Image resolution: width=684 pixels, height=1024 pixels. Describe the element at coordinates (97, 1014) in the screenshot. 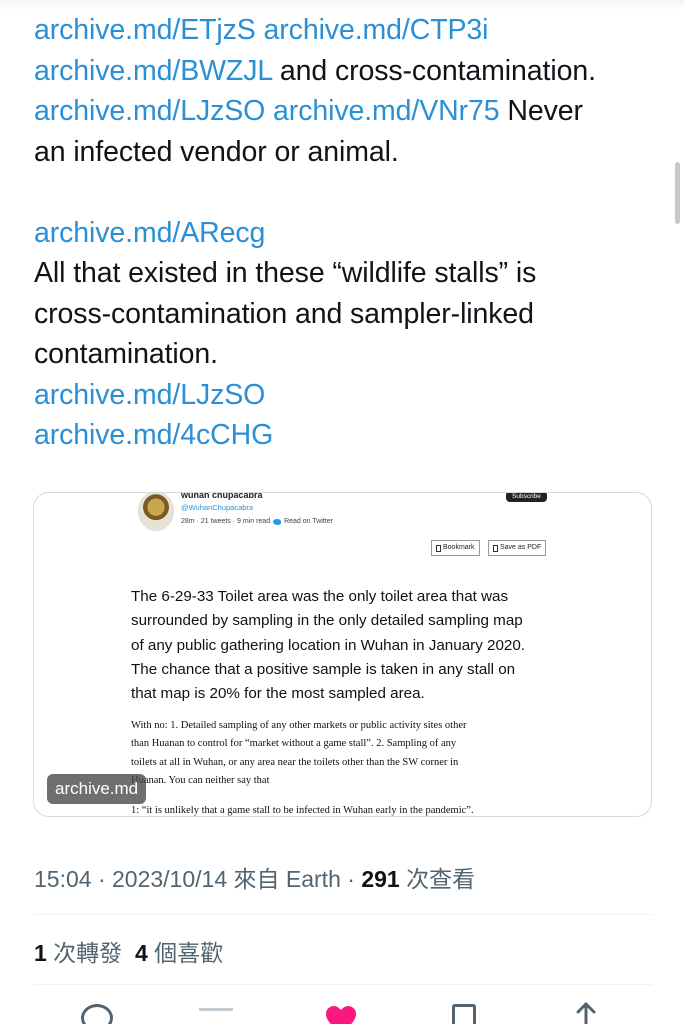

I see `reply-icon` at that location.